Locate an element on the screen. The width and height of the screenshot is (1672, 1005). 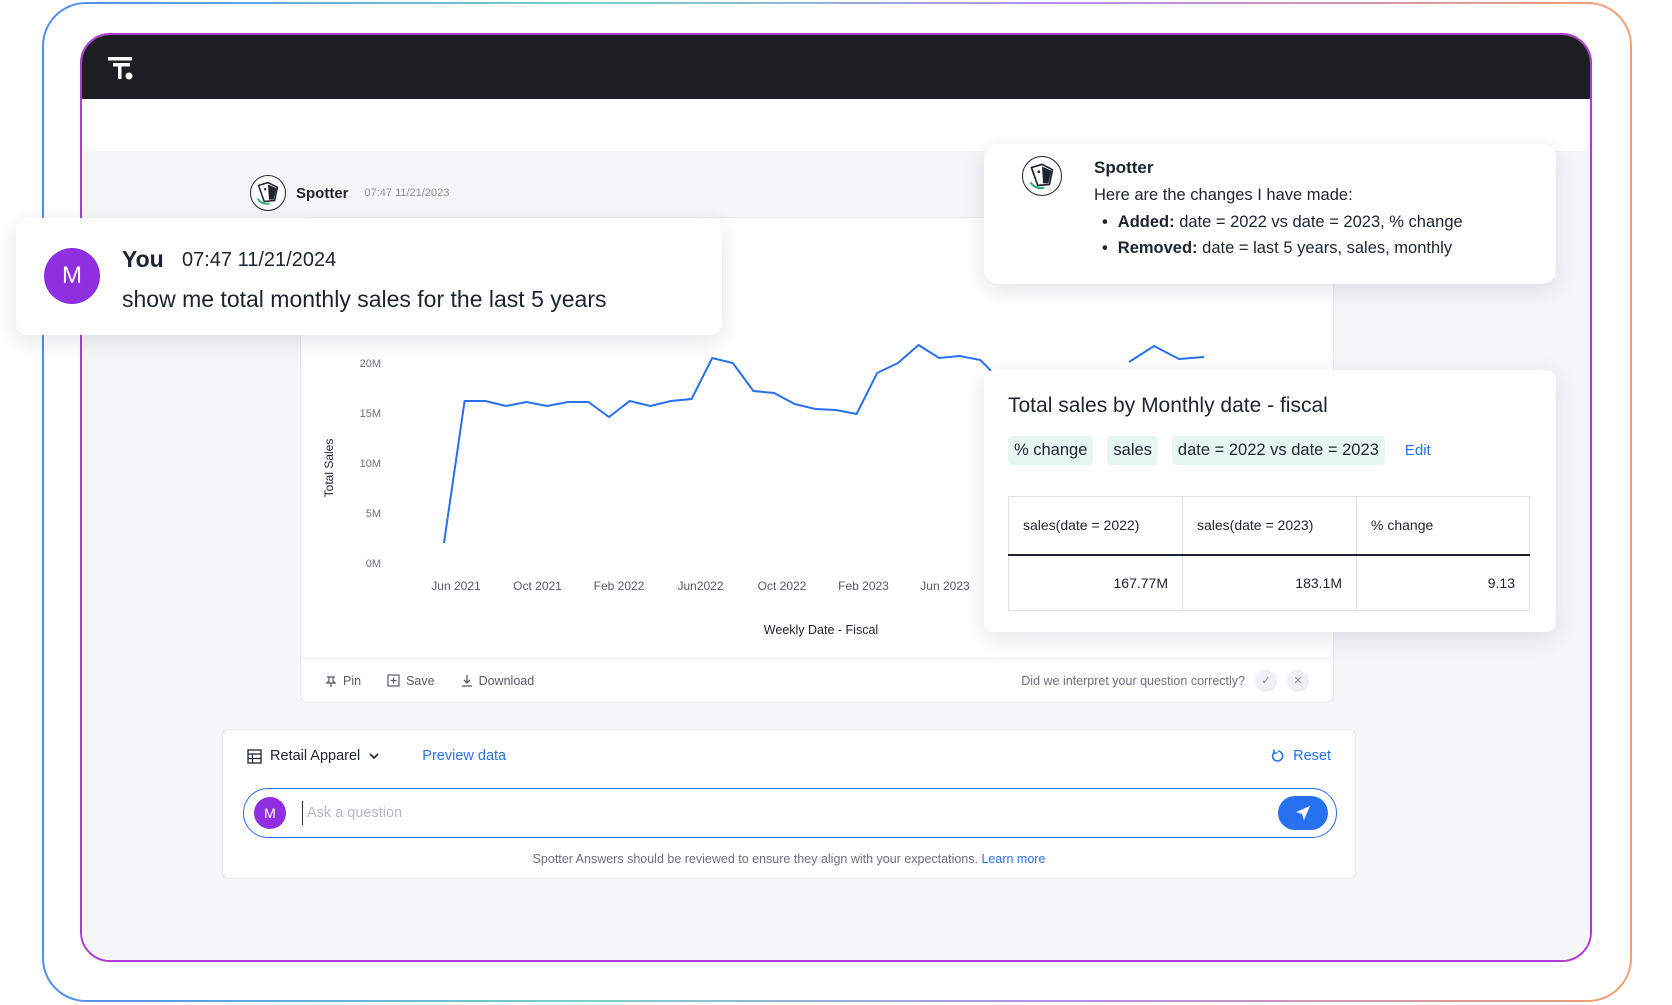
send-icon is located at coordinates (1303, 813).